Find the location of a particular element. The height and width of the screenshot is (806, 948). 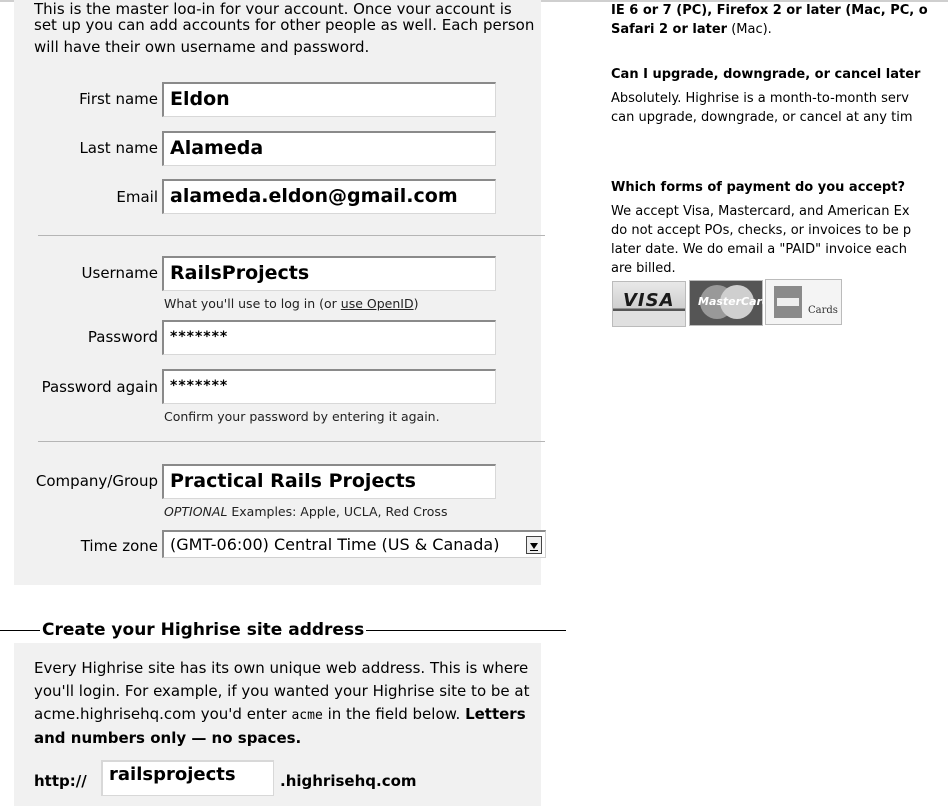

first-name-value: Eldon is located at coordinates (200, 99).